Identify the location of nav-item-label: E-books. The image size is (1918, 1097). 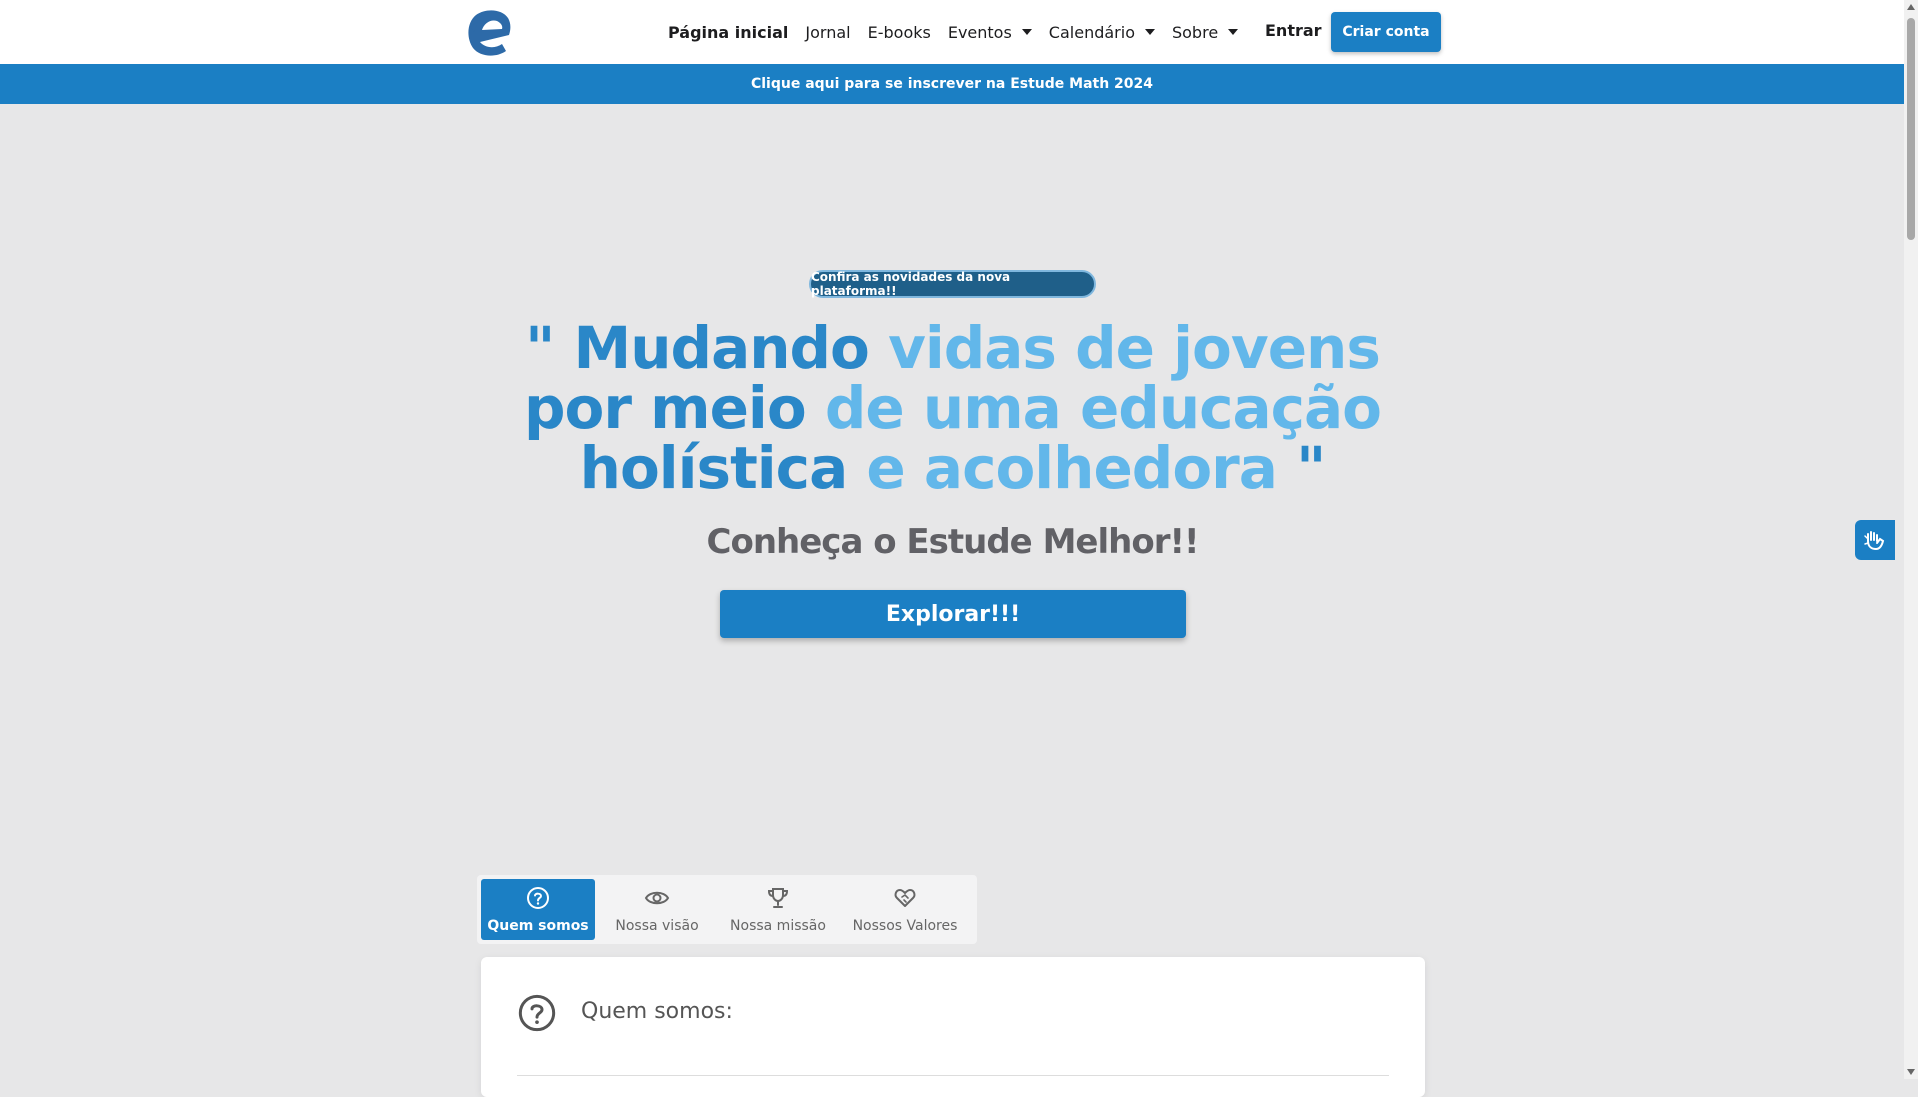
(899, 32).